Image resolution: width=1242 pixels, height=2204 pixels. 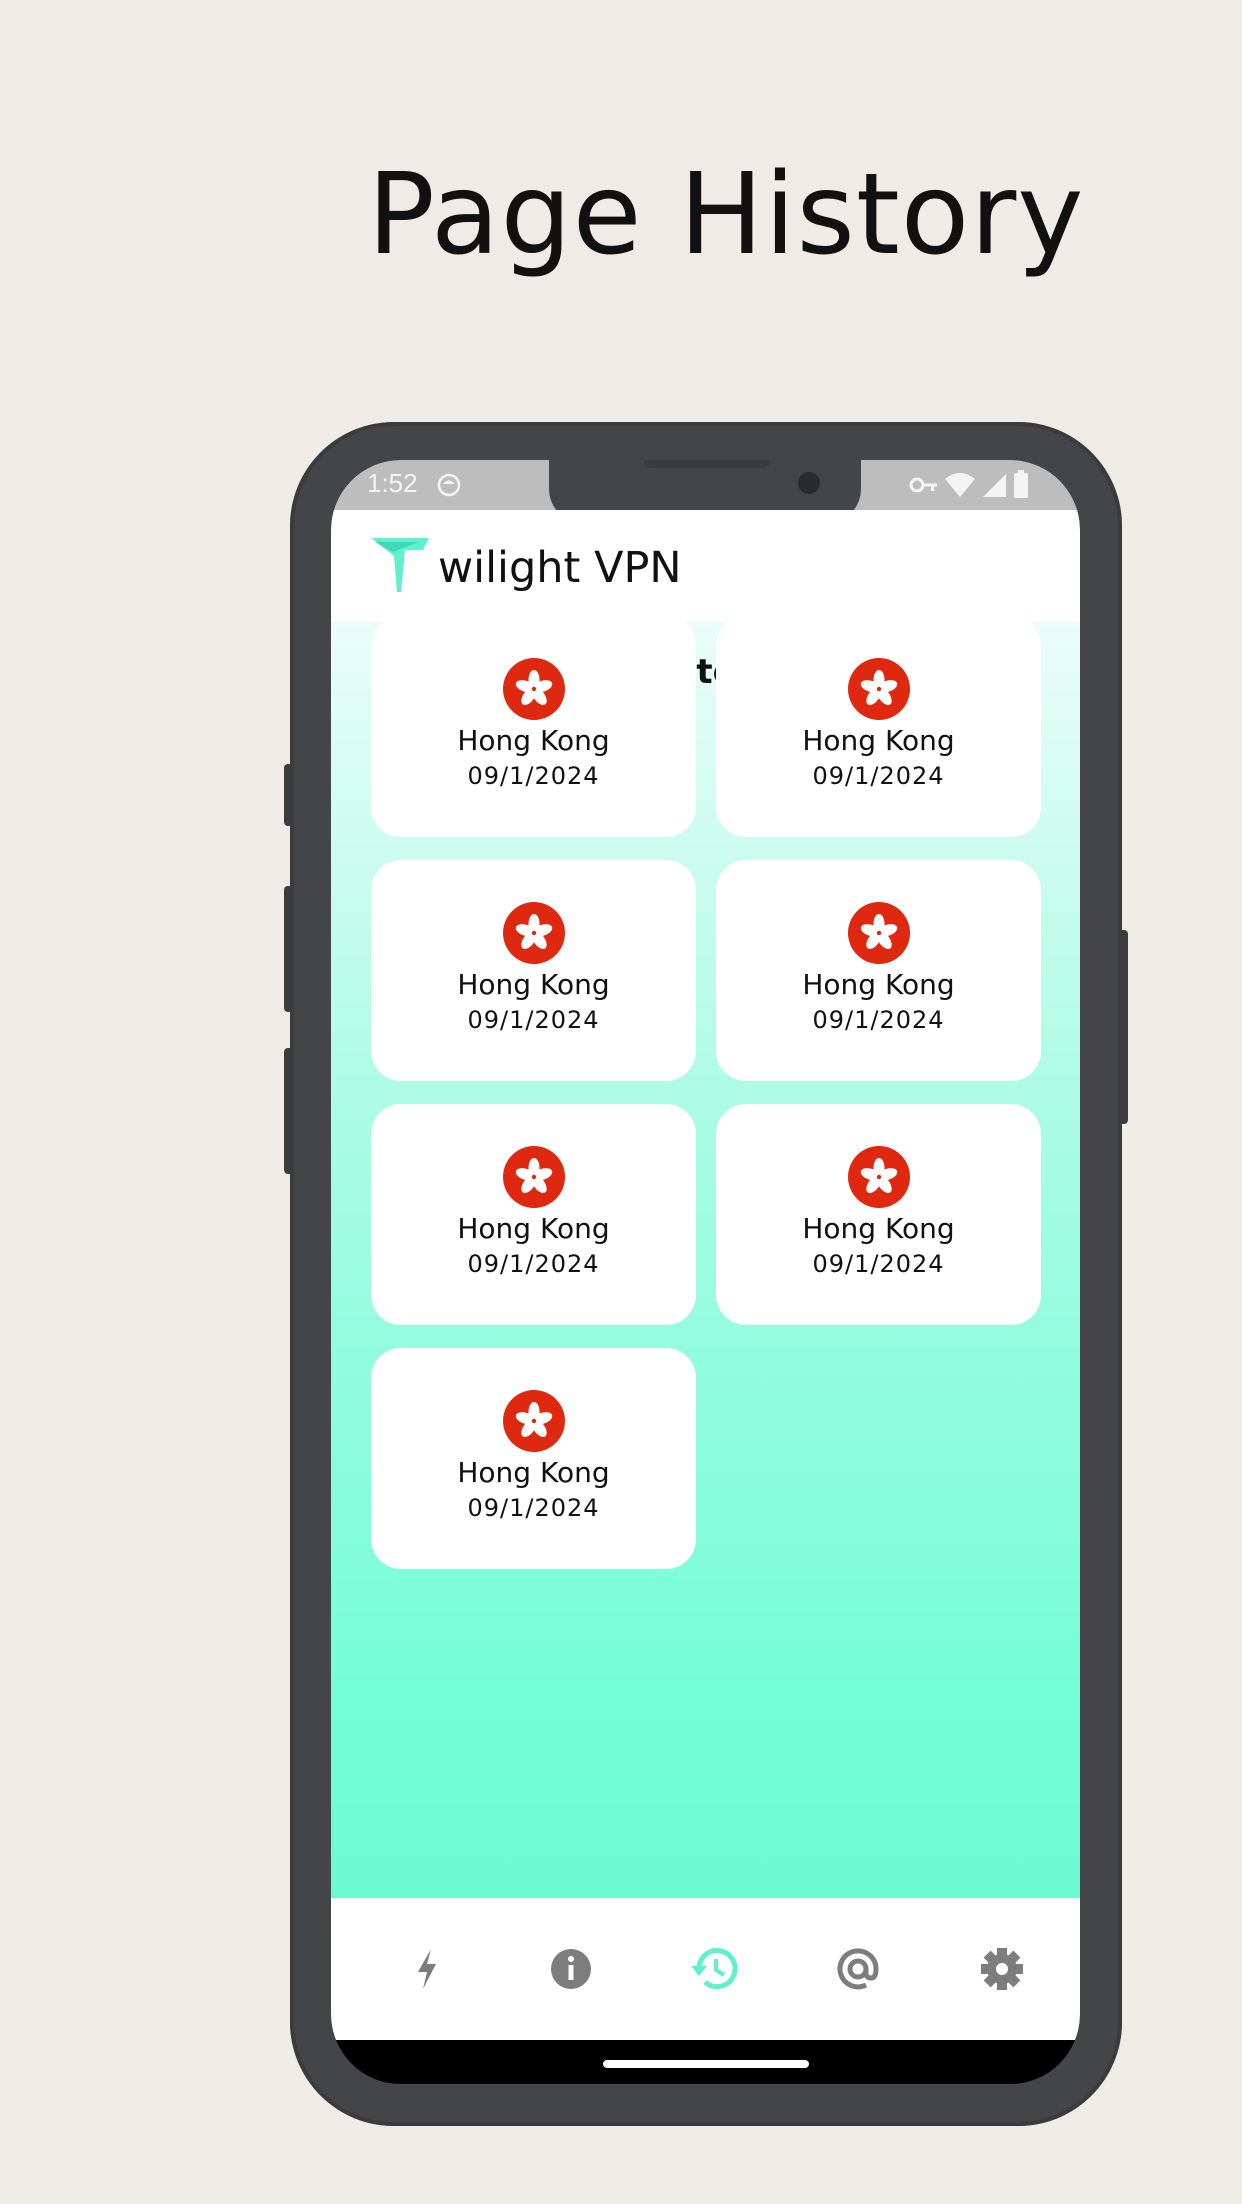 What do you see at coordinates (400, 565) in the screenshot?
I see `twilight-logo-icon` at bounding box center [400, 565].